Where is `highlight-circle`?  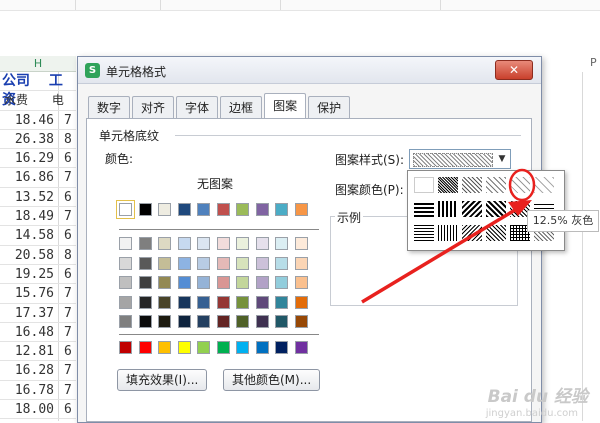 highlight-circle is located at coordinates (522, 185).